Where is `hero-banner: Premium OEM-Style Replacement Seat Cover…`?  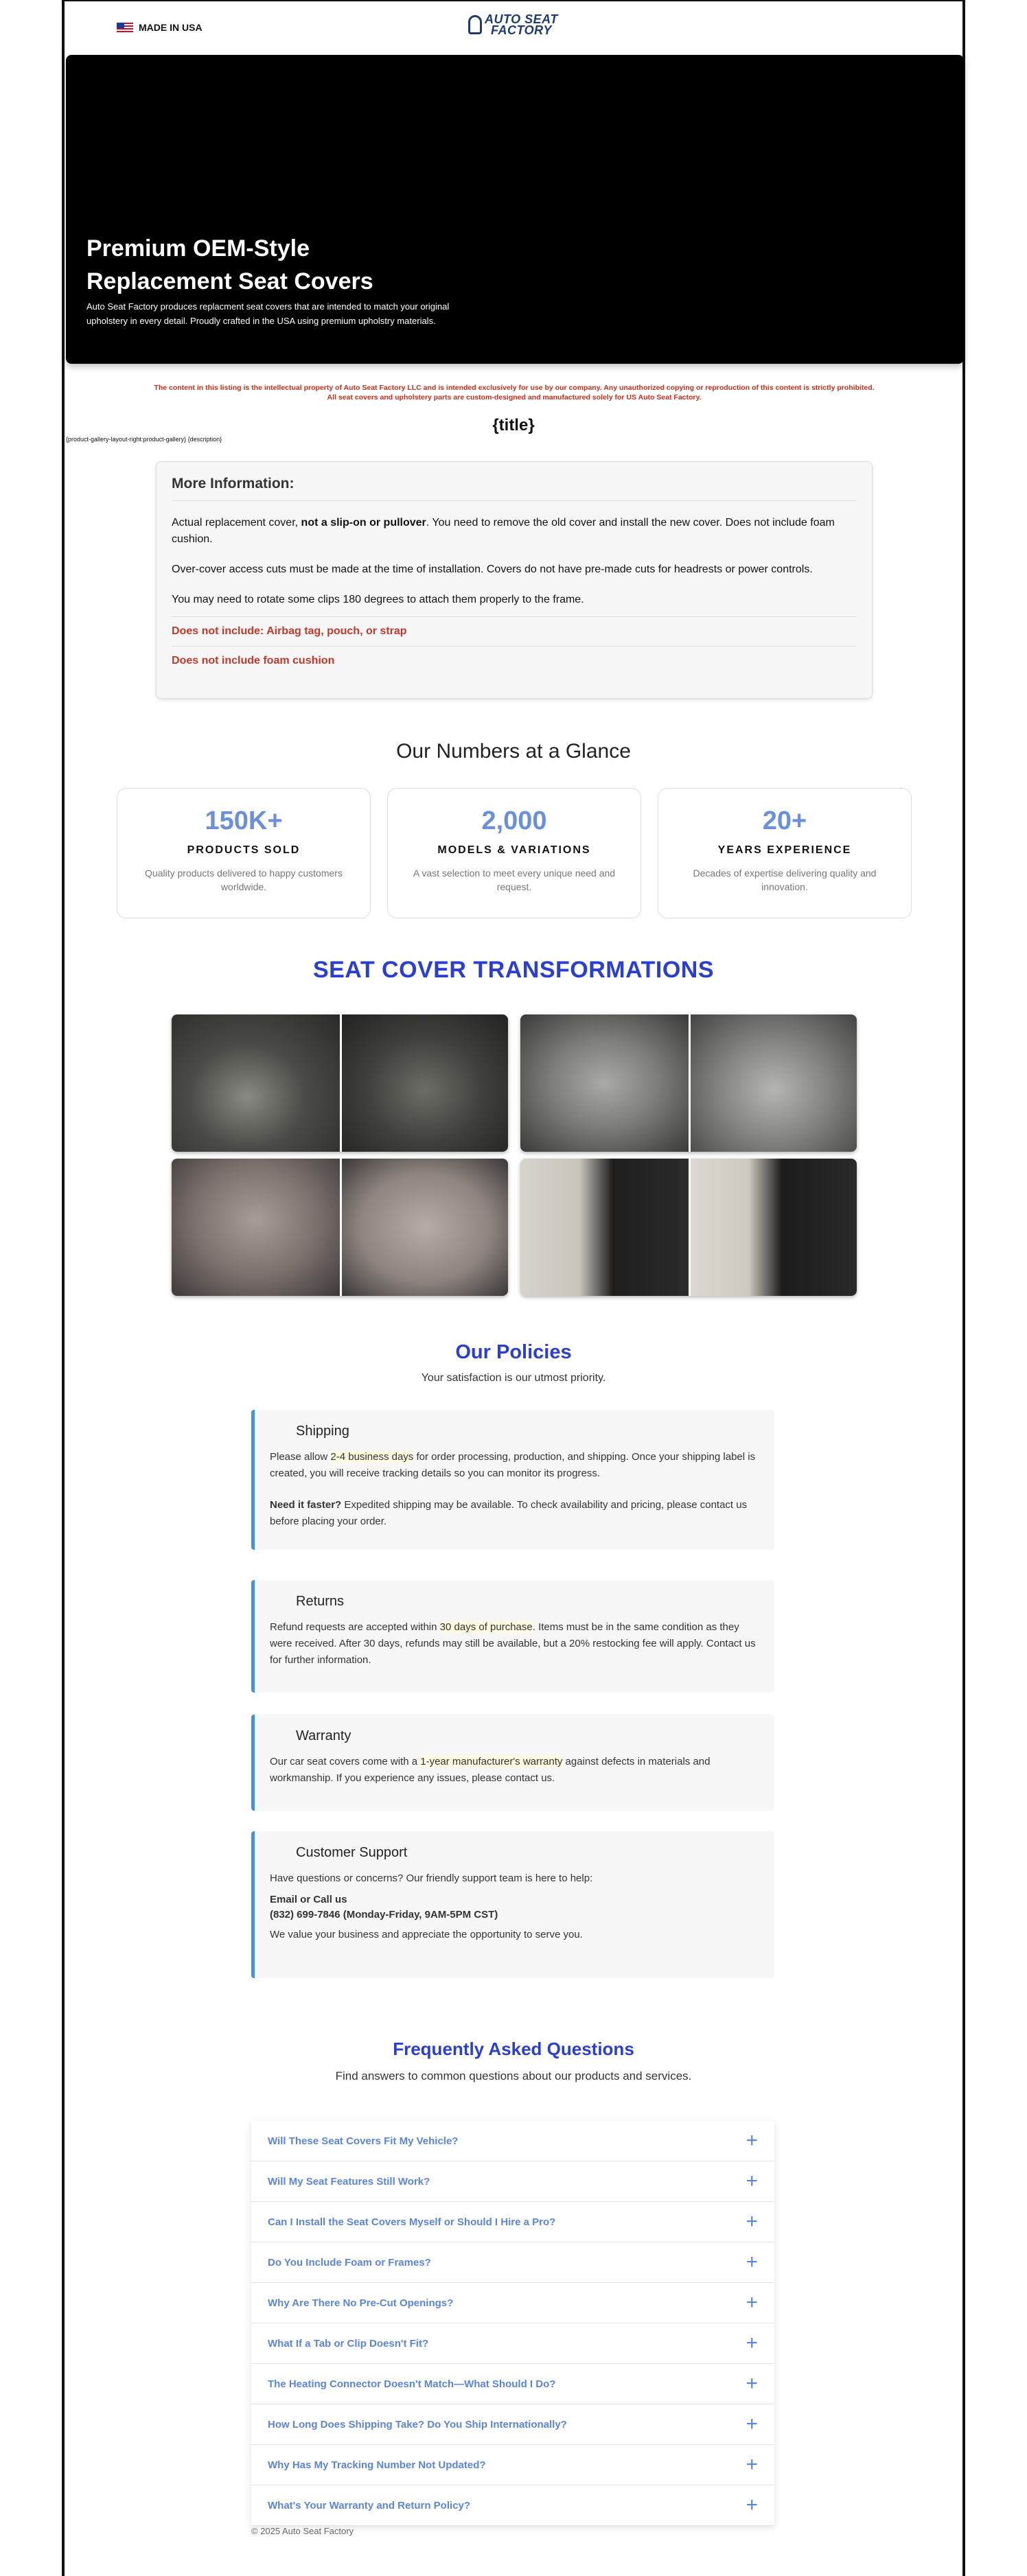
hero-banner: Premium OEM-Style Replacement Seat Cover… is located at coordinates (515, 209).